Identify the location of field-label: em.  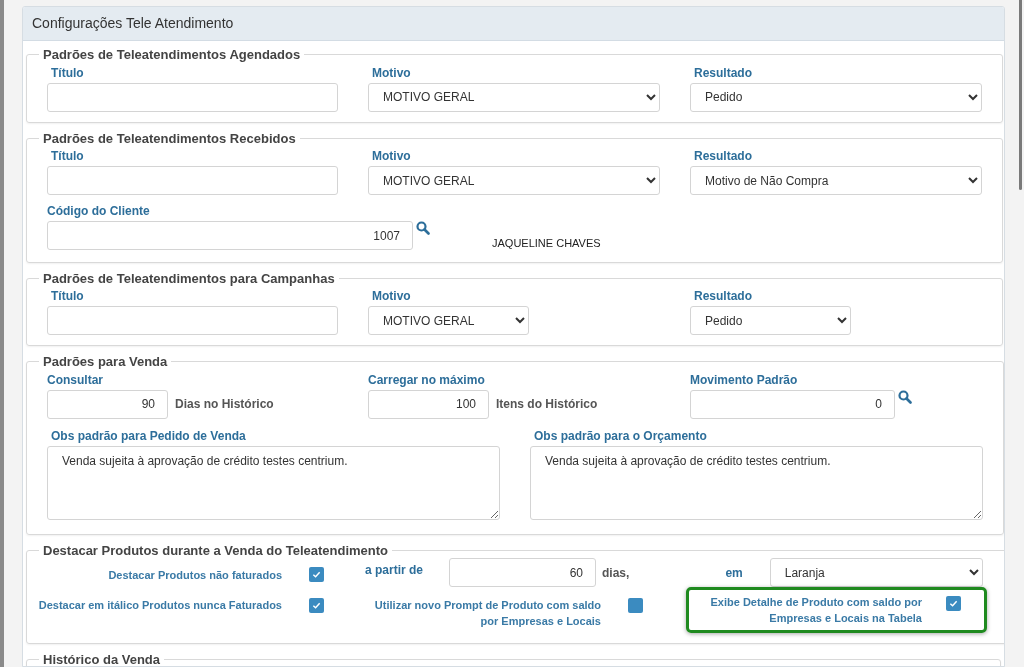
(734, 573).